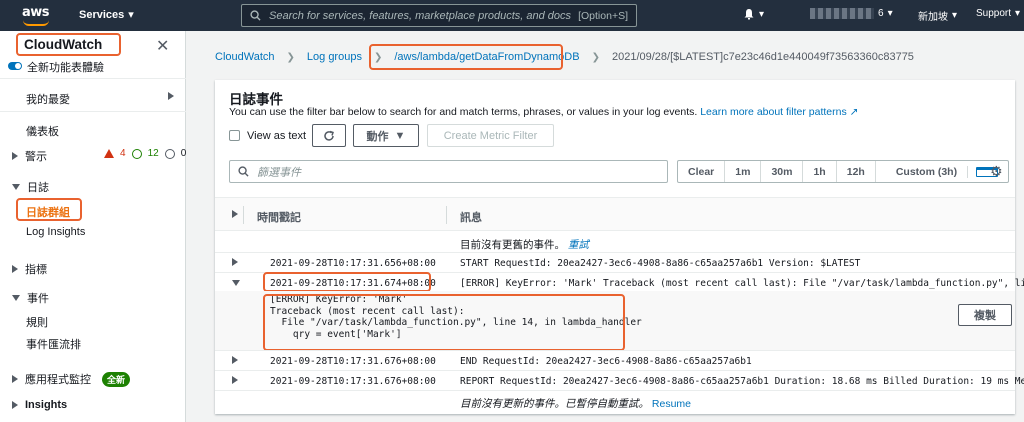 The width and height of the screenshot is (1024, 422). I want to click on no-older-events-text: 目前沒有更舊的事件。, so click(512, 245).